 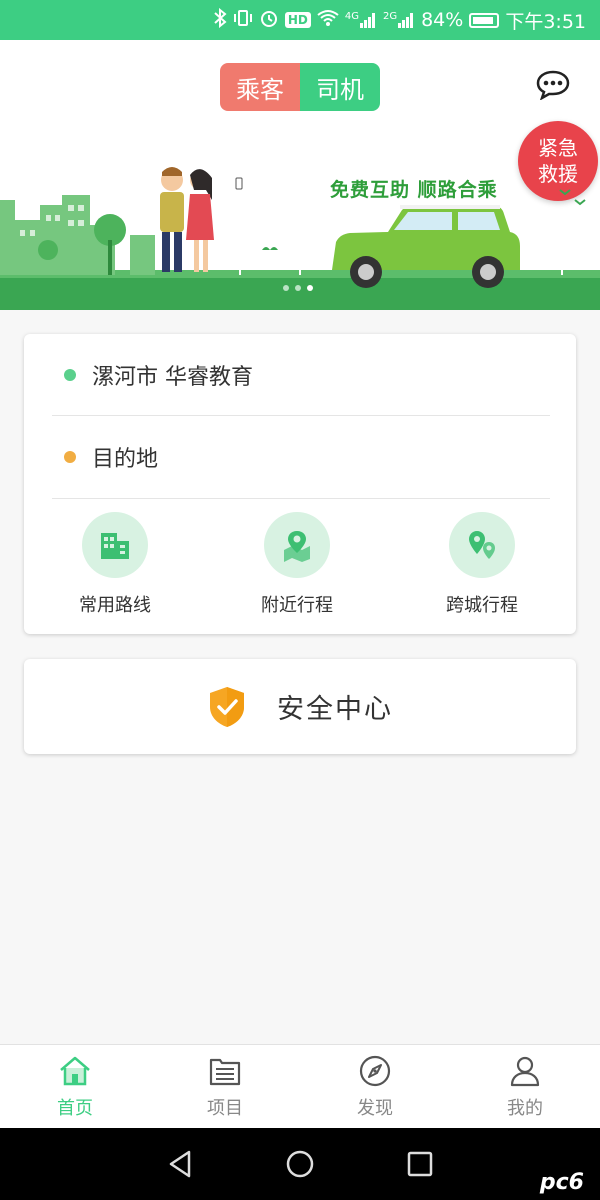 What do you see at coordinates (442, 20) in the screenshot?
I see `battery-percent: 84%` at bounding box center [442, 20].